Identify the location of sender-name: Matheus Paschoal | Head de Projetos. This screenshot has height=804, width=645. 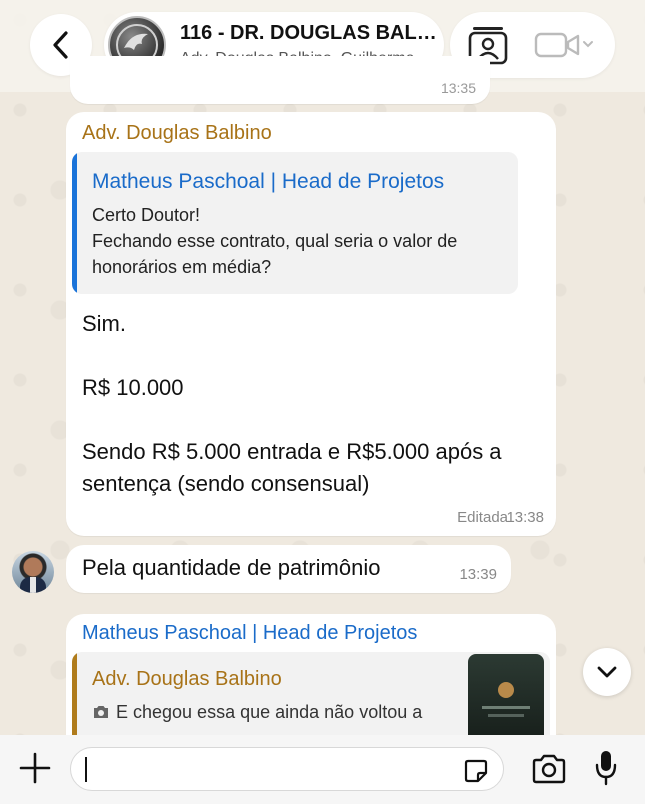
(250, 633).